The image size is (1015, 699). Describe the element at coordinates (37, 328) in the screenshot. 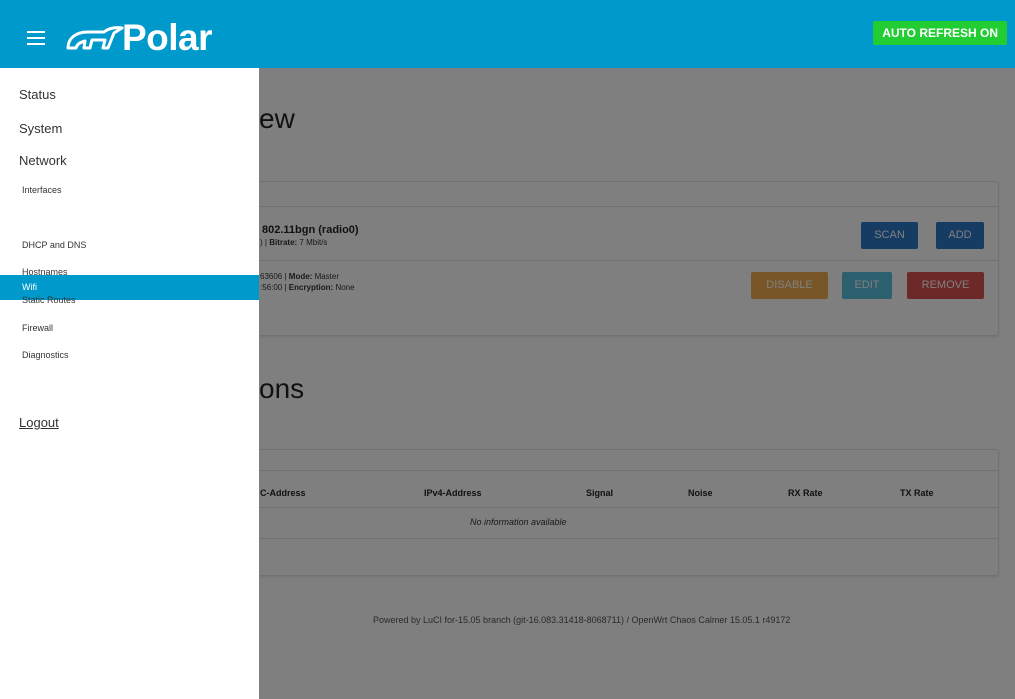

I see `sidebar-subitem-firewall: Firewall` at that location.